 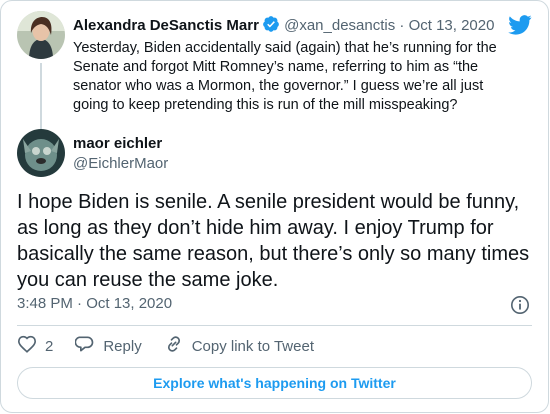 I want to click on parent-date: Oct 13, 2020, so click(x=452, y=25).